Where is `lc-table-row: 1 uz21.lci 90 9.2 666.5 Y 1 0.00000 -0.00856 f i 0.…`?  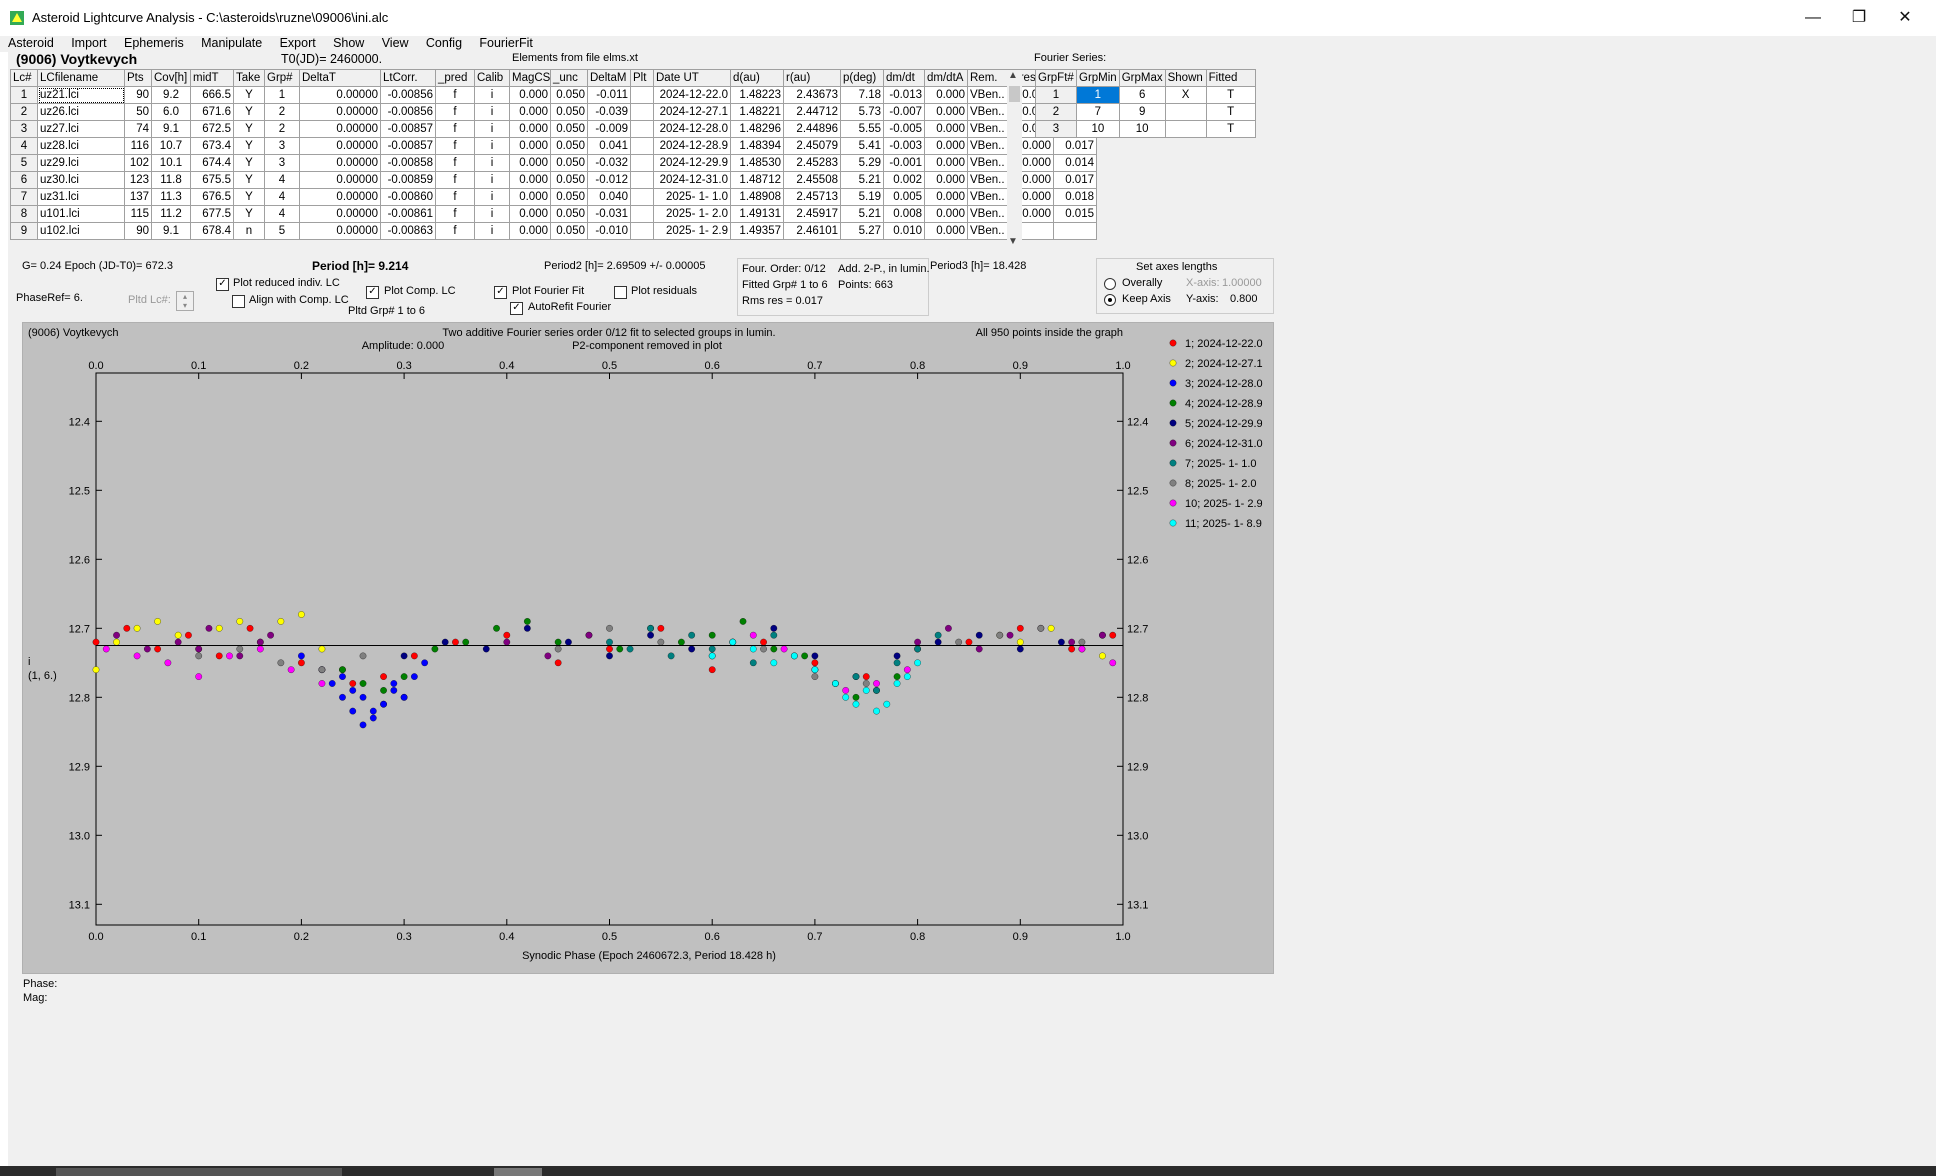 lc-table-row: 1 uz21.lci 90 9.2 666.5 Y 1 0.00000 -0.00856 f i 0.… is located at coordinates (553, 95).